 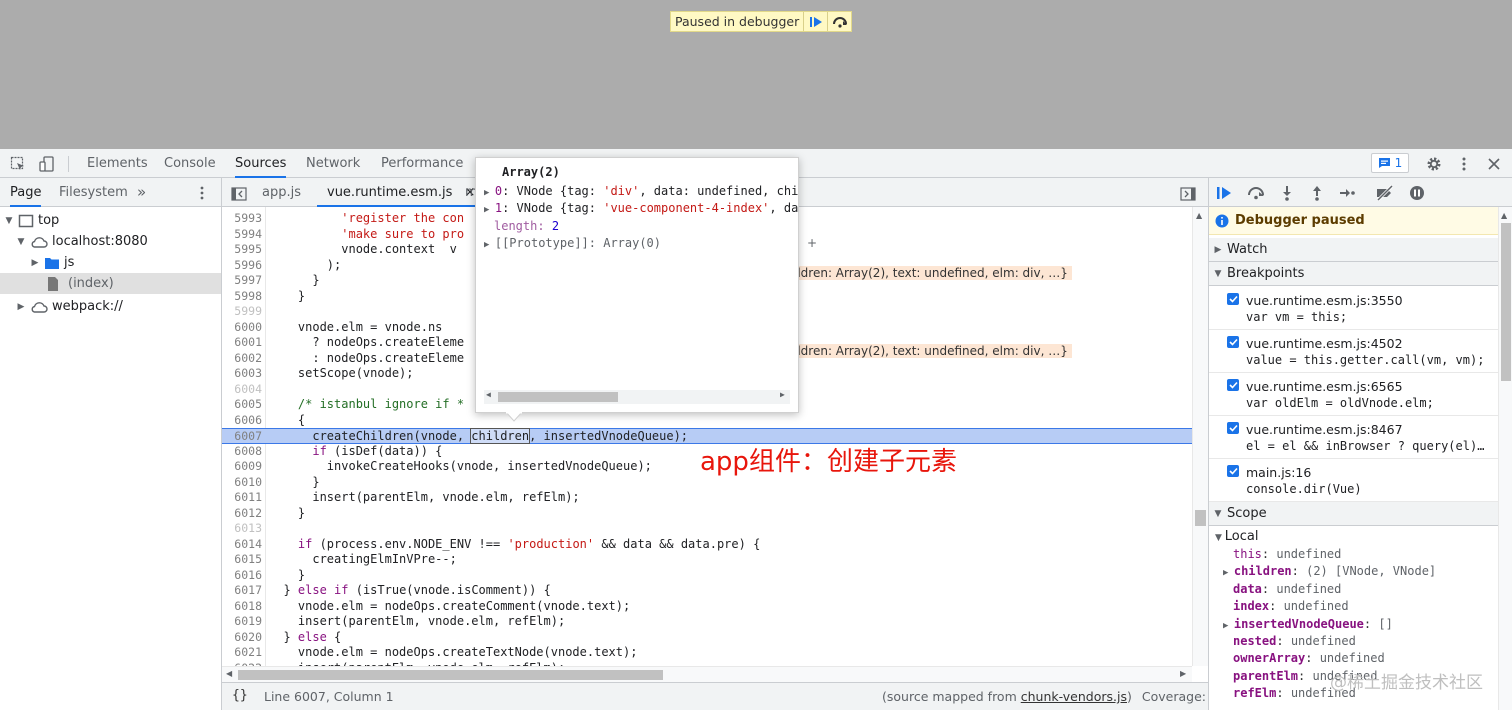 What do you see at coordinates (242, 405) in the screenshot?
I see `line-number: 6005` at bounding box center [242, 405].